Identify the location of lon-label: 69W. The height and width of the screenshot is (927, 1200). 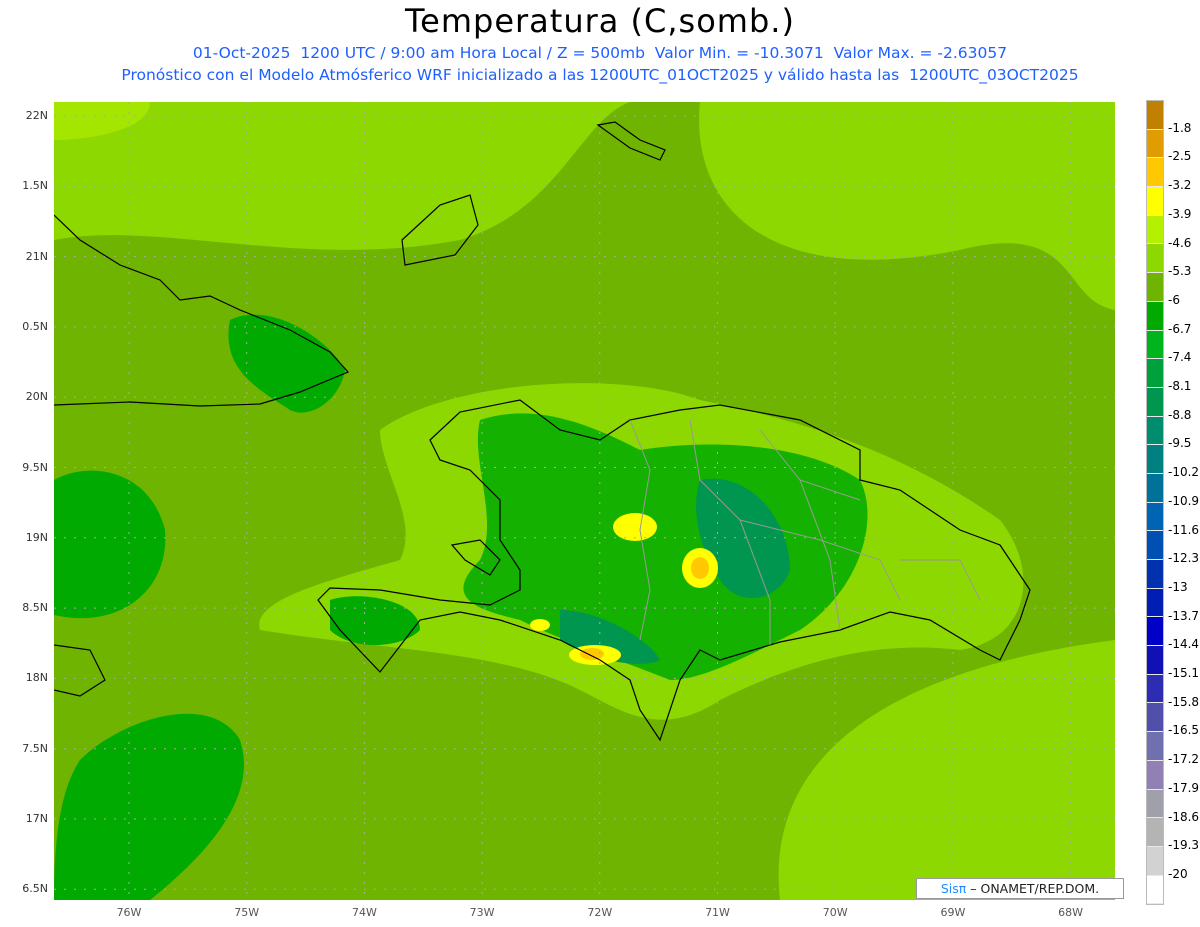
(953, 912).